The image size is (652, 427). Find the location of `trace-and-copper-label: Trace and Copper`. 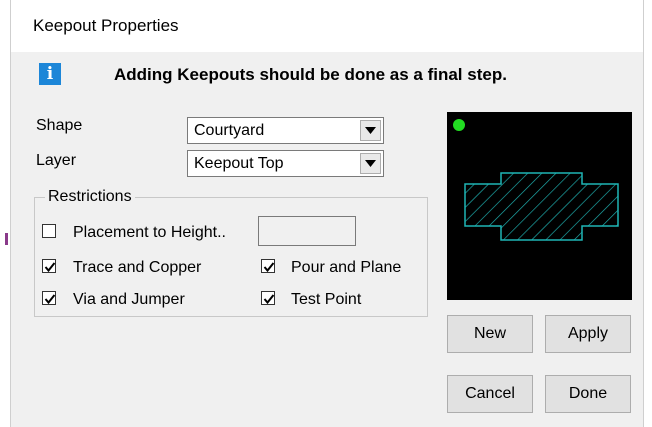

trace-and-copper-label: Trace and Copper is located at coordinates (137, 267).